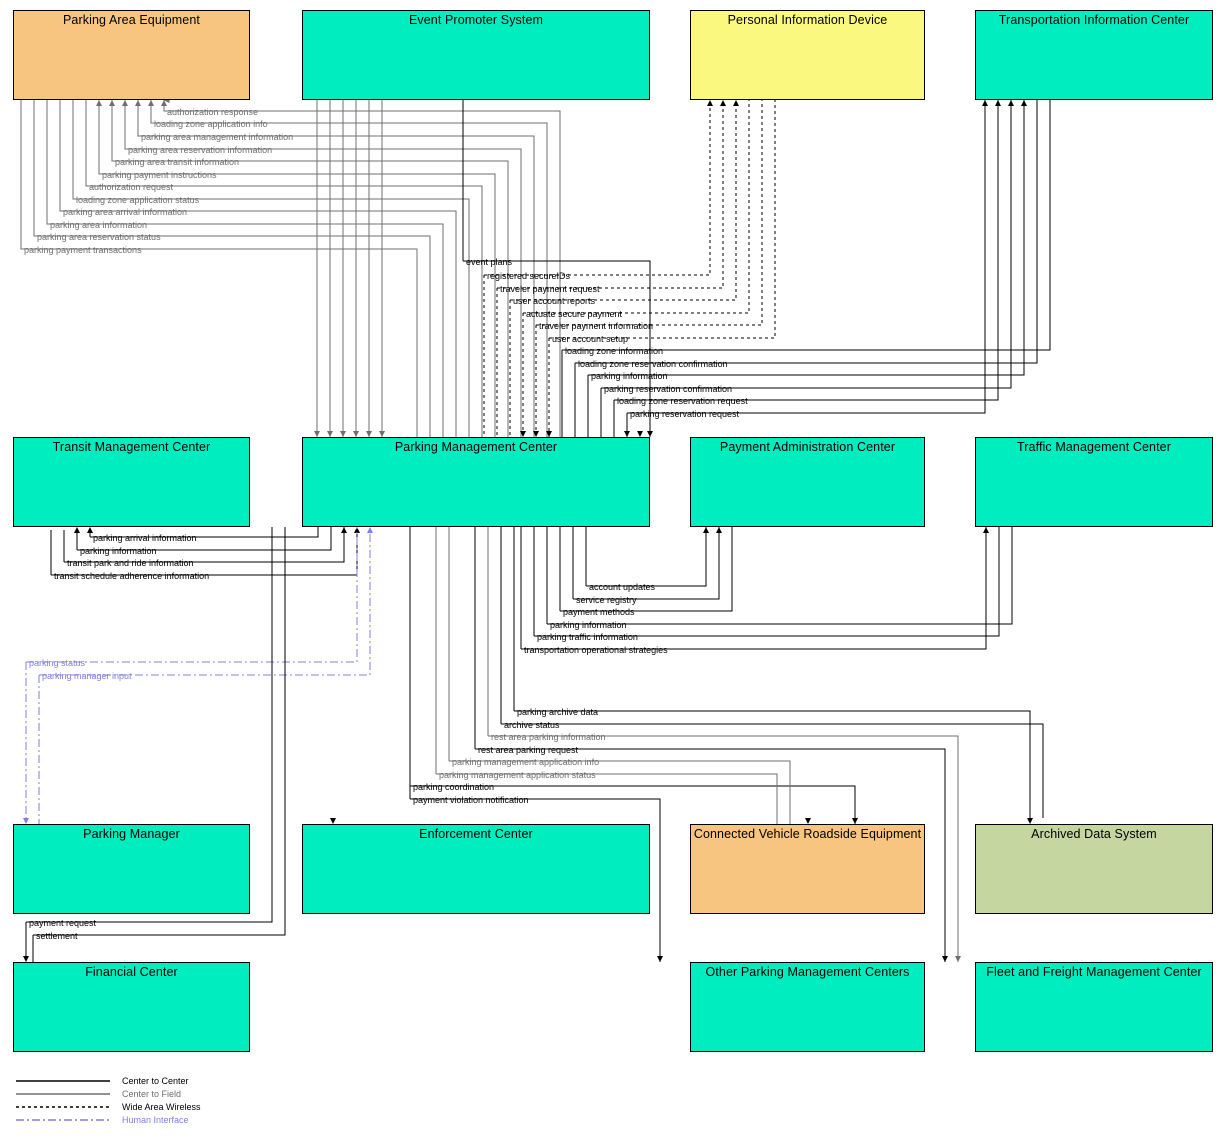 This screenshot has width=1224, height=1136. I want to click on node-parking-area-equipment: Parking Area Equipment, so click(131, 55).